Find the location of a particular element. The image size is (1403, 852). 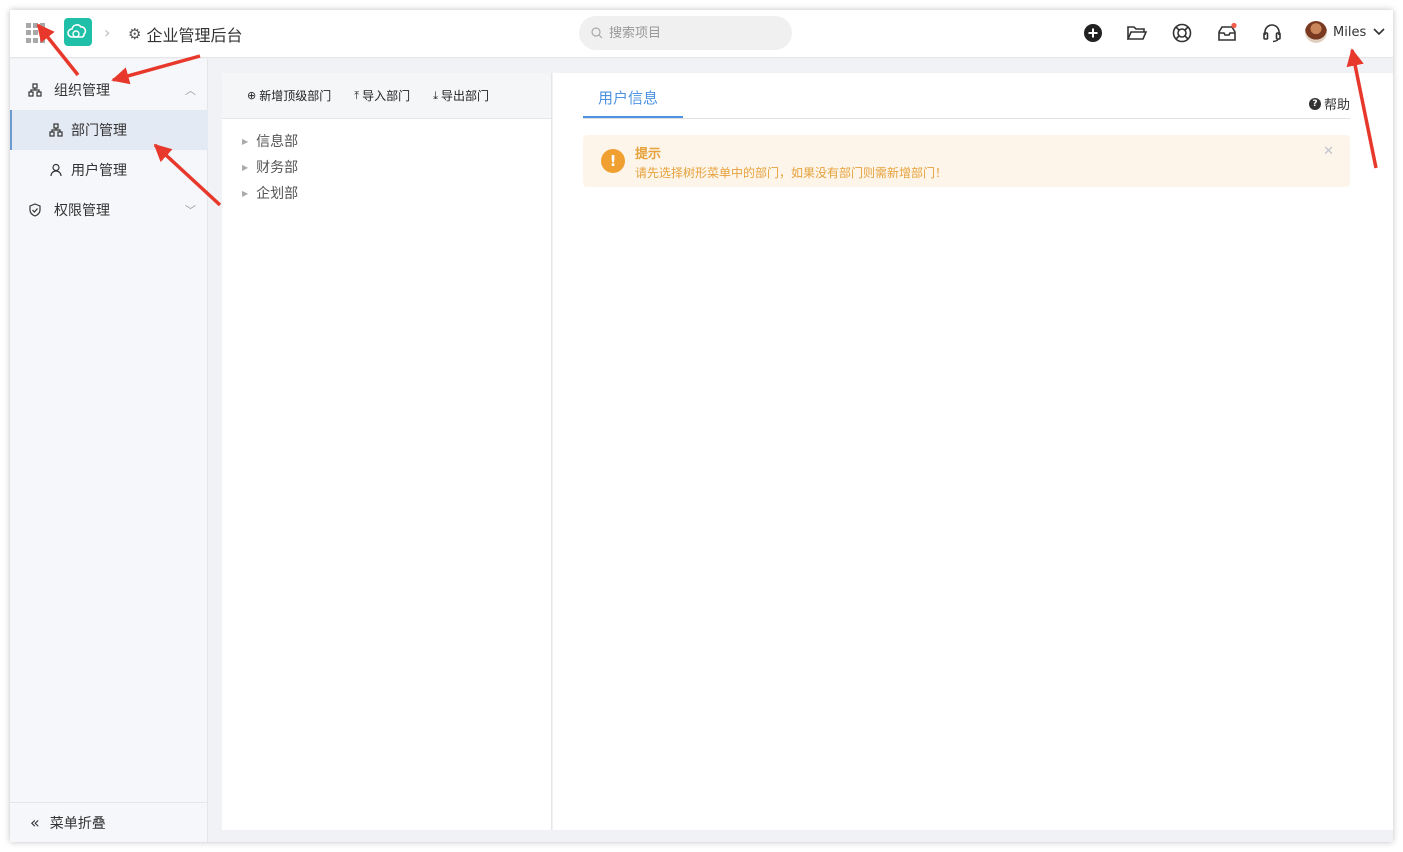

alert-title: 提示 is located at coordinates (648, 154).